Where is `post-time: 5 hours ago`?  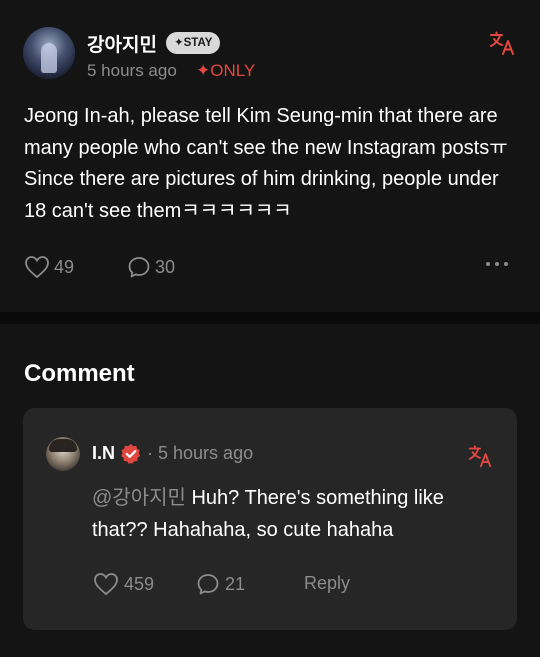 post-time: 5 hours ago is located at coordinates (132, 70).